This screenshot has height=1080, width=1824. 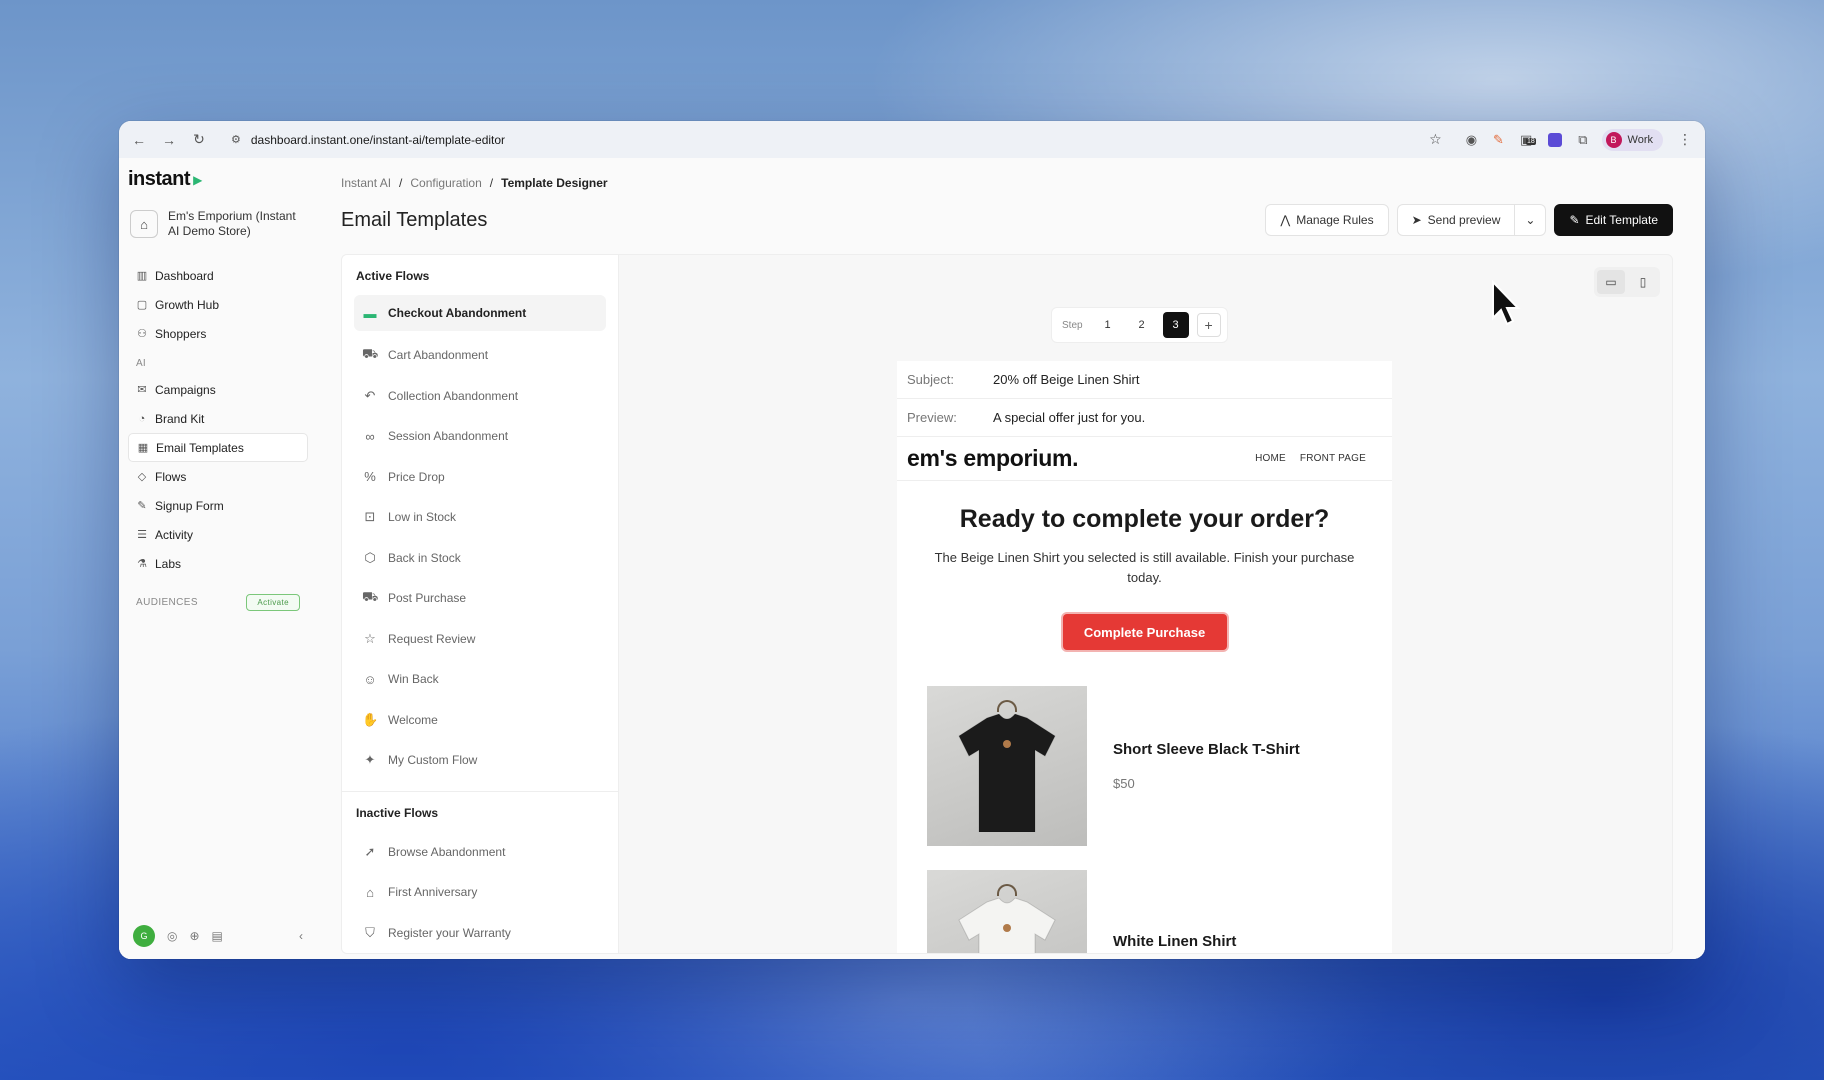 What do you see at coordinates (1124, 783) in the screenshot?
I see `product-price: $50` at bounding box center [1124, 783].